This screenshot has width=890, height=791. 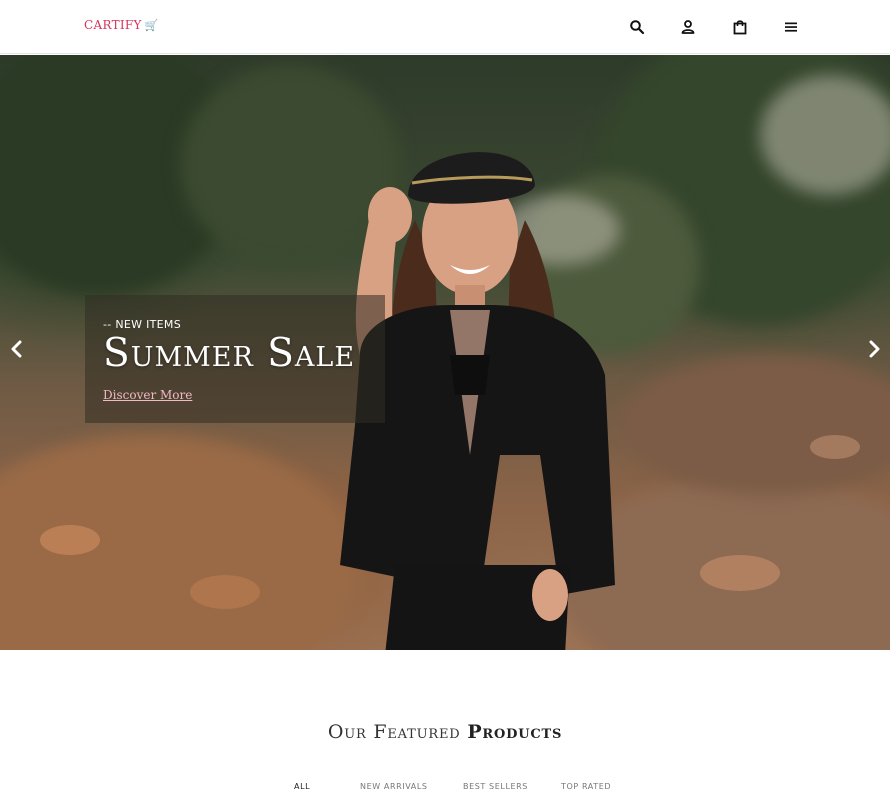 What do you see at coordinates (874, 349) in the screenshot?
I see `chevron-right-icon` at bounding box center [874, 349].